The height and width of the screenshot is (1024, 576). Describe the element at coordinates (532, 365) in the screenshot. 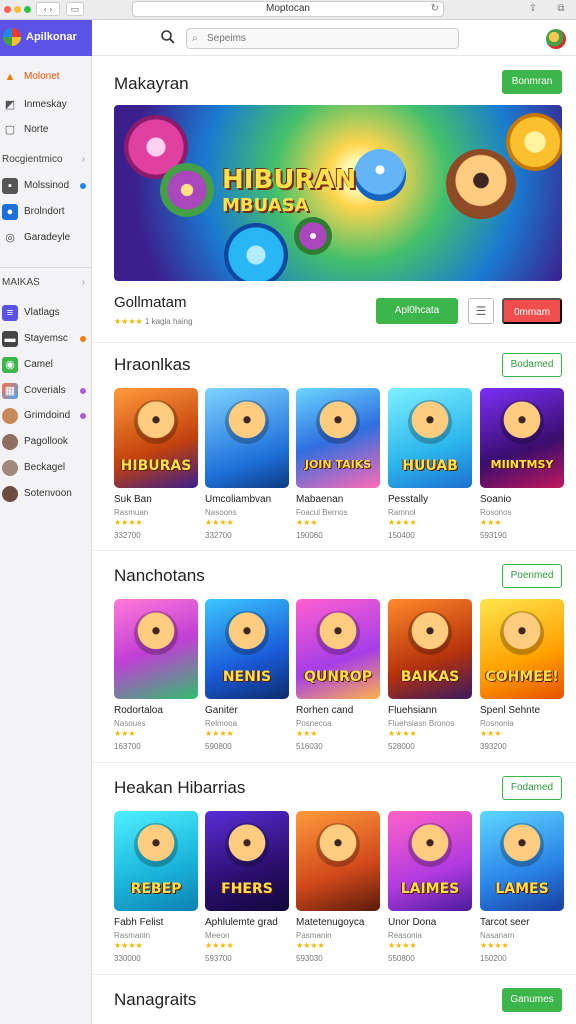

I see `section-more-button: Bodamed` at that location.